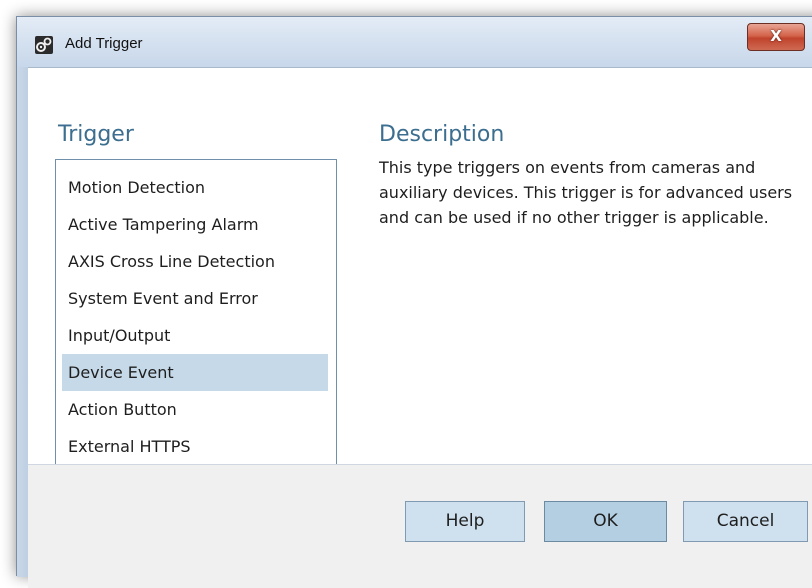 The width and height of the screenshot is (812, 588). I want to click on cancel-button: Cancel, so click(745, 521).